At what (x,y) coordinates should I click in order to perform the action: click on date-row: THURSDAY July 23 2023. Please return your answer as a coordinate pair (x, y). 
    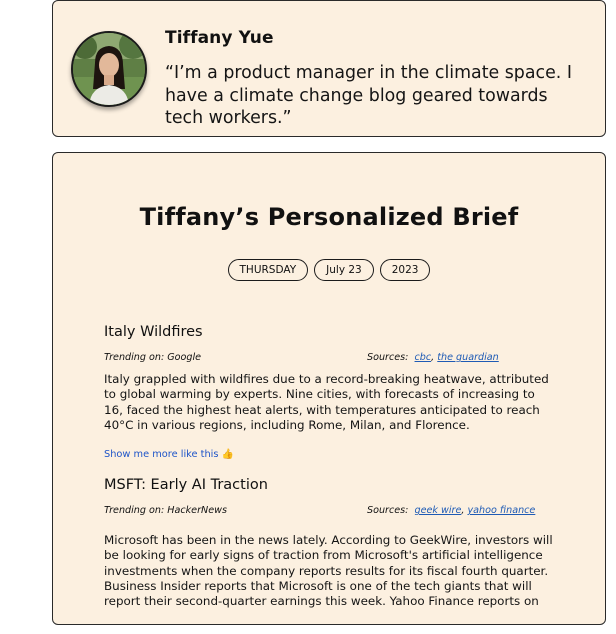
    Looking at the image, I should click on (329, 270).